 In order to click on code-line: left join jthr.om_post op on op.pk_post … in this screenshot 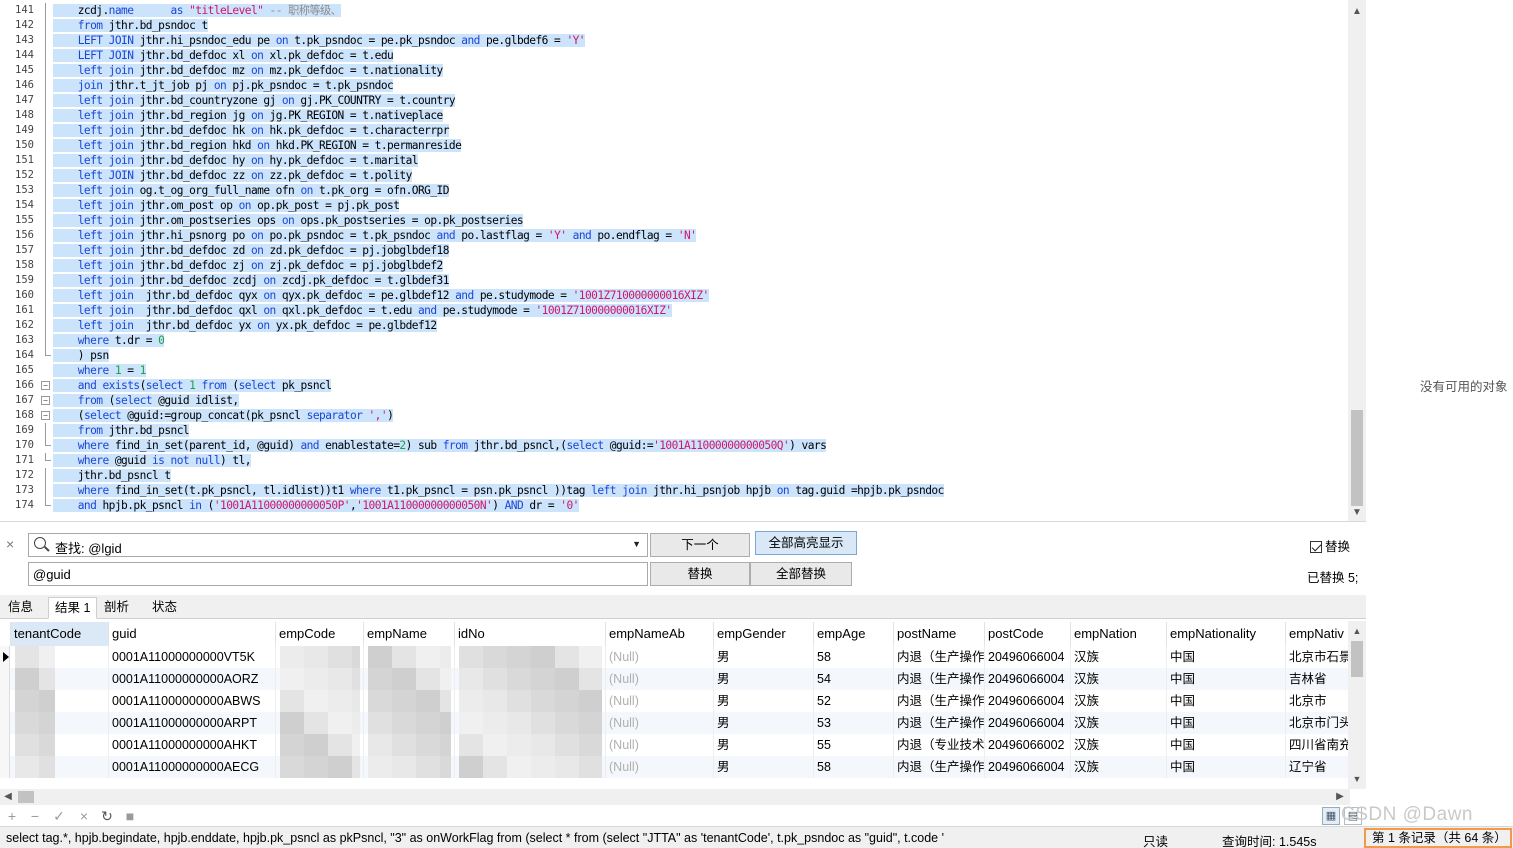, I will do `click(699, 205)`.